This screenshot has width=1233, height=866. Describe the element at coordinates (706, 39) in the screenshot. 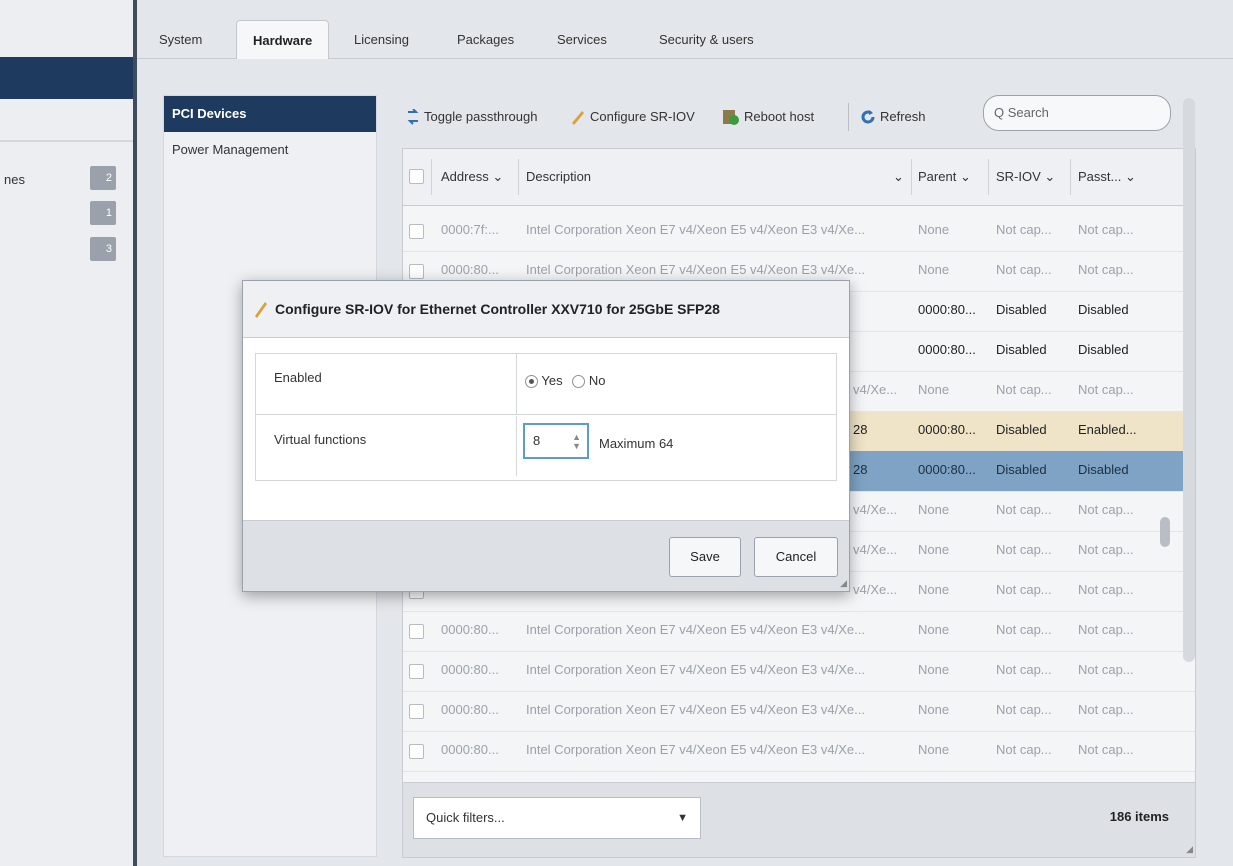

I see `tab-security-users: Security & users` at that location.